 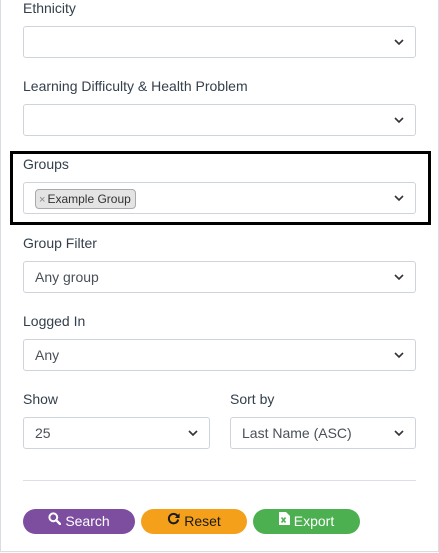 I want to click on refresh-icon, so click(x=173, y=520).